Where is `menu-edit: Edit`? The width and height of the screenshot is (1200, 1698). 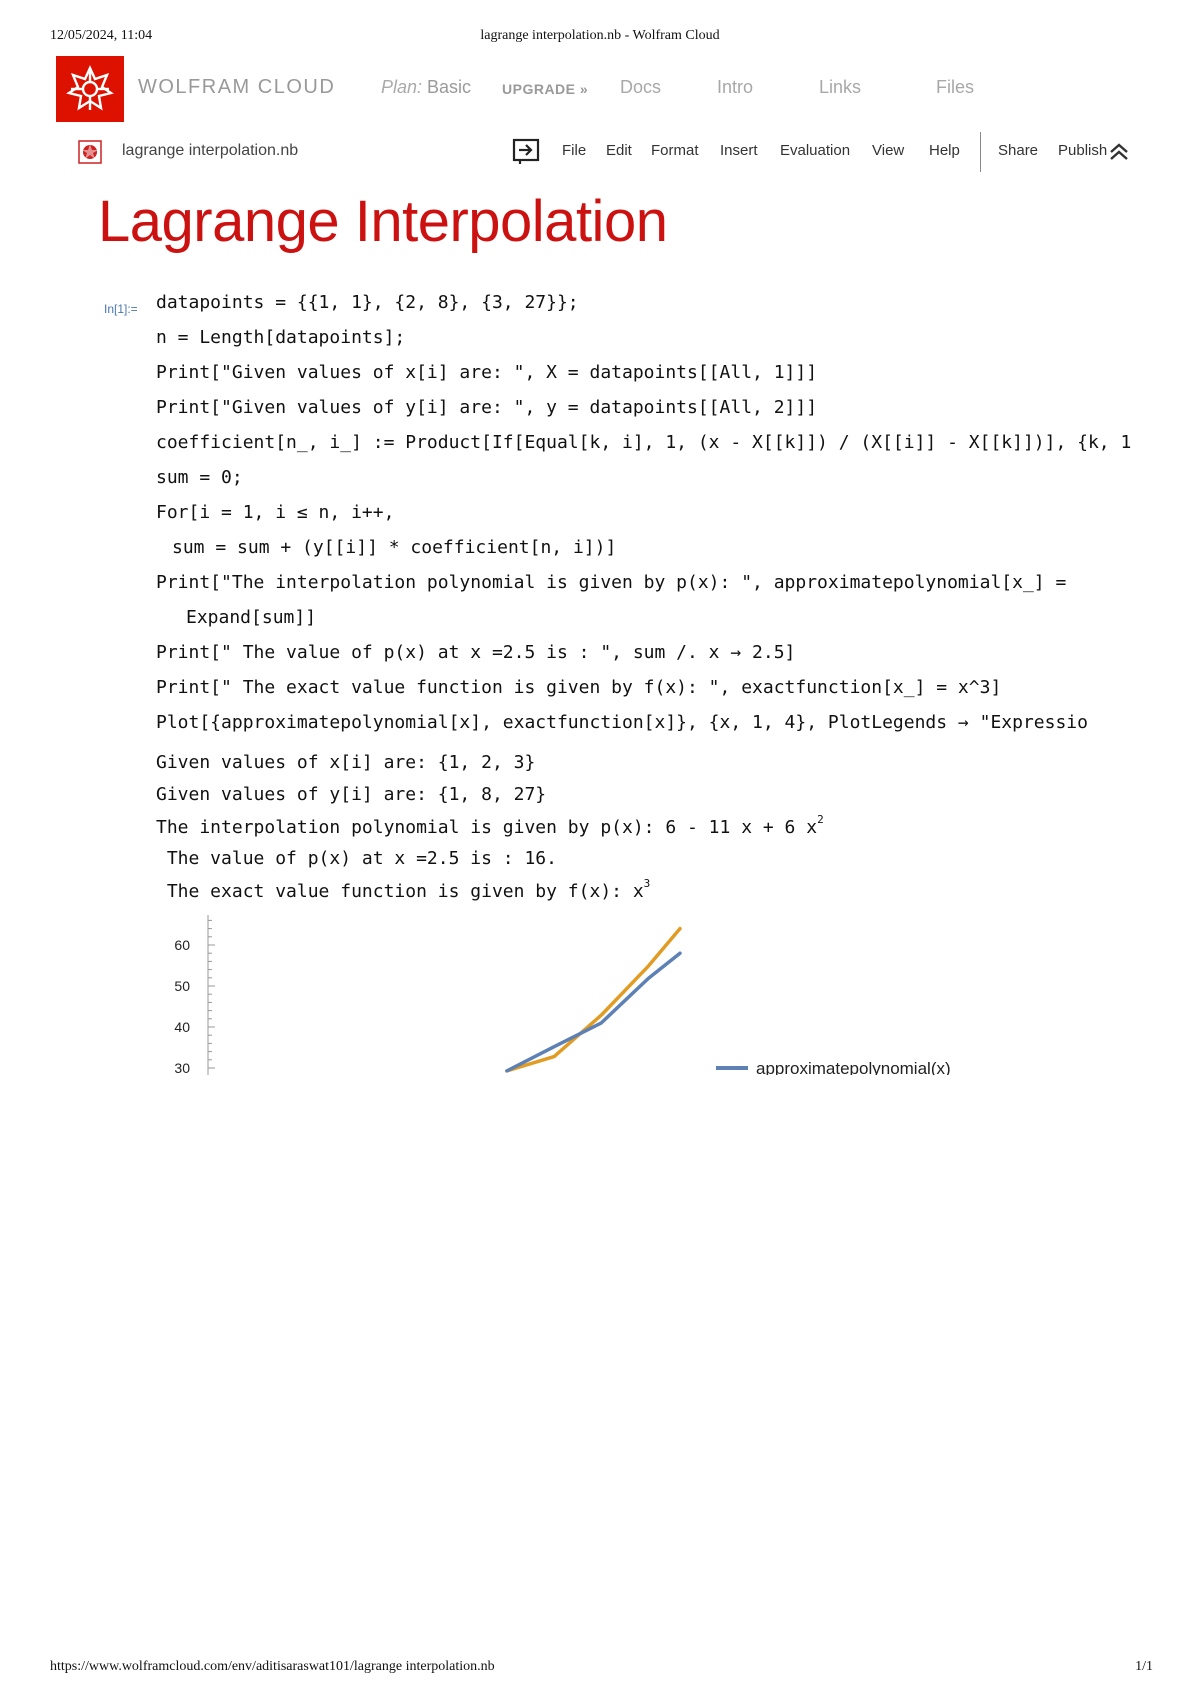
menu-edit: Edit is located at coordinates (619, 150).